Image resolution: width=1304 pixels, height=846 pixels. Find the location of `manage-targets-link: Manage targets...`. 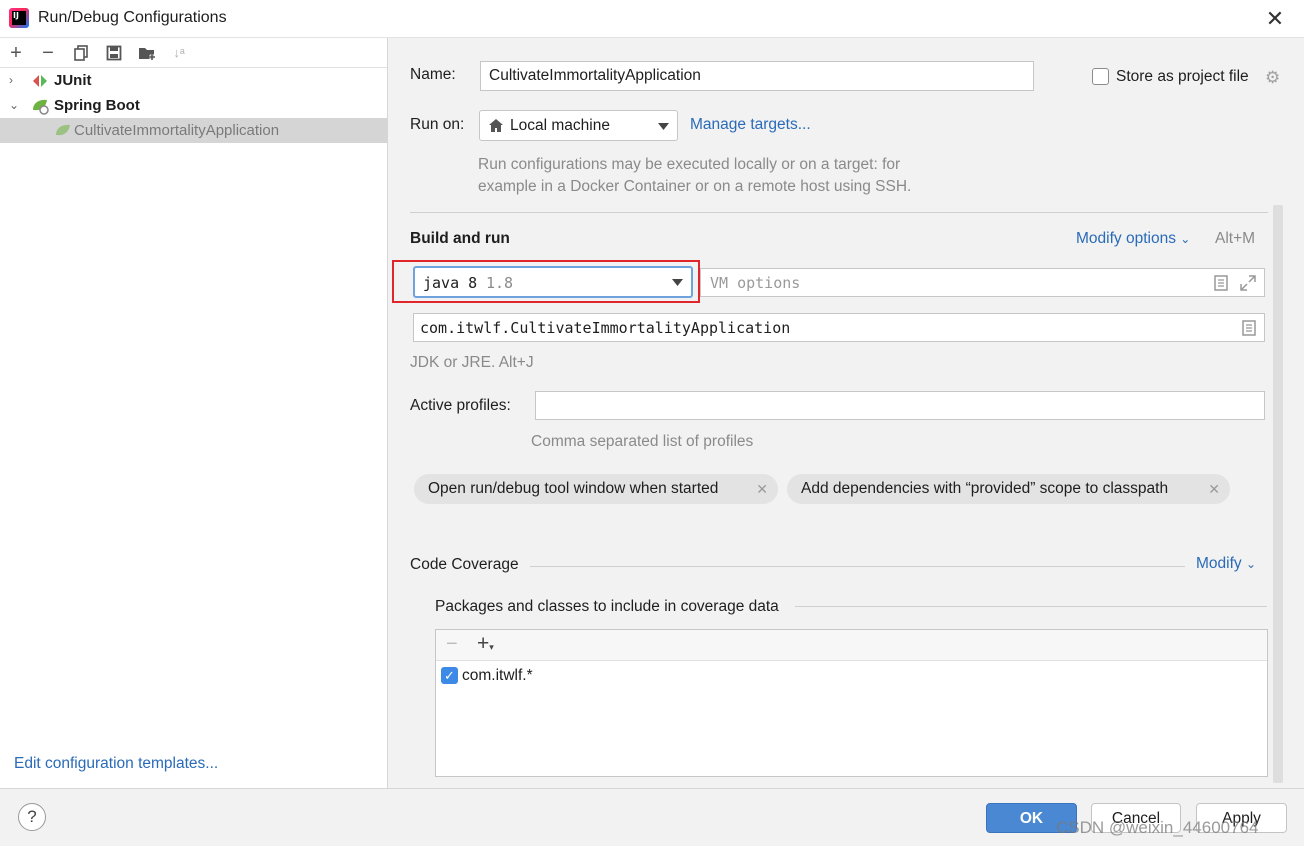

manage-targets-link: Manage targets... is located at coordinates (750, 125).